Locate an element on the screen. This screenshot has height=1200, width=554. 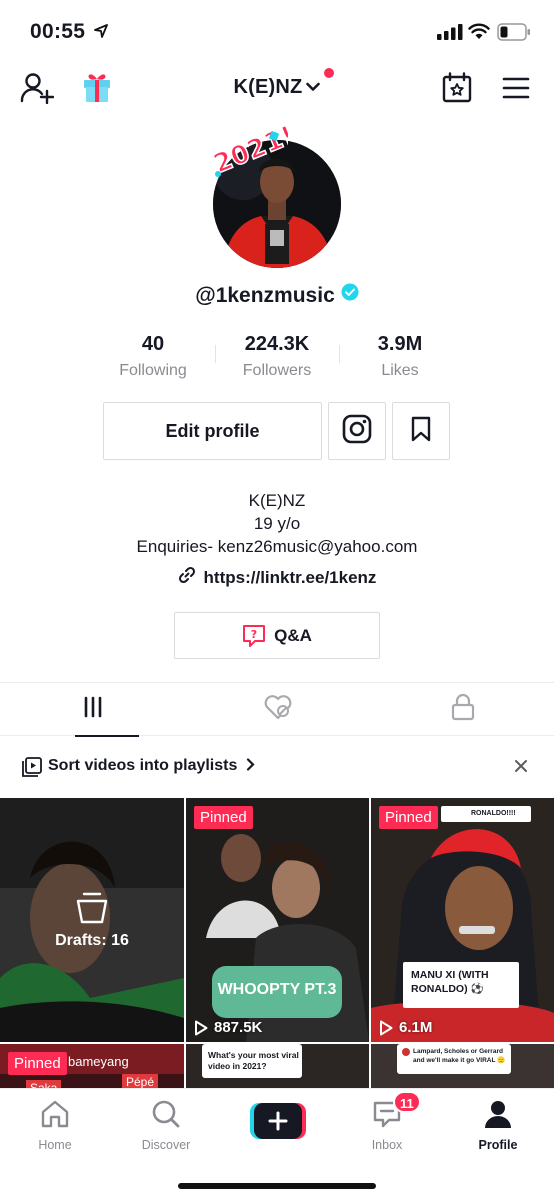
cellular-signal-icon is located at coordinates (450, 34).